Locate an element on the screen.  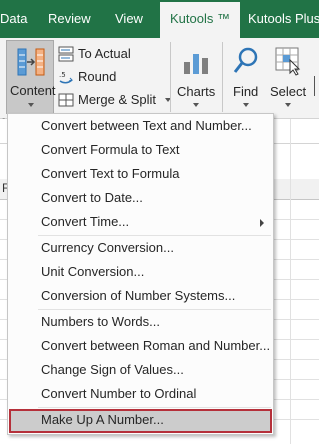
round-button: .5 Round is located at coordinates (113, 77).